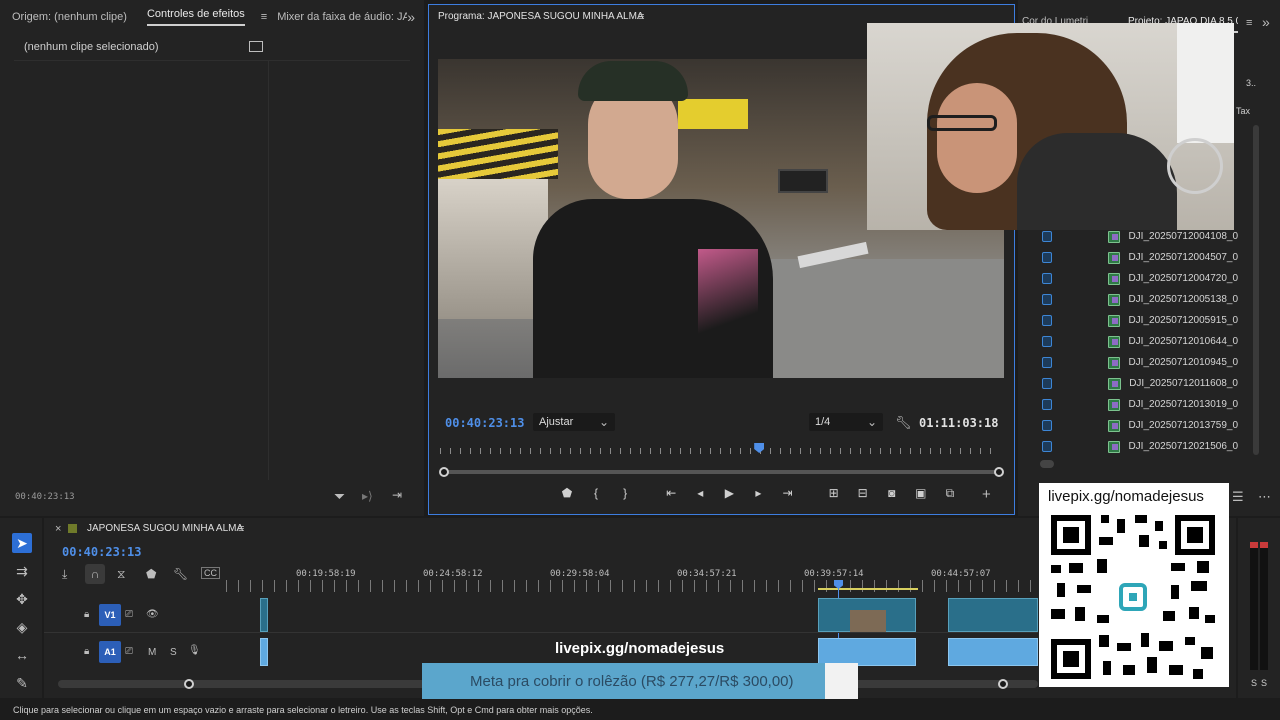  I want to click on list-item: DJI_20250712013019_0, so click(1138, 404).